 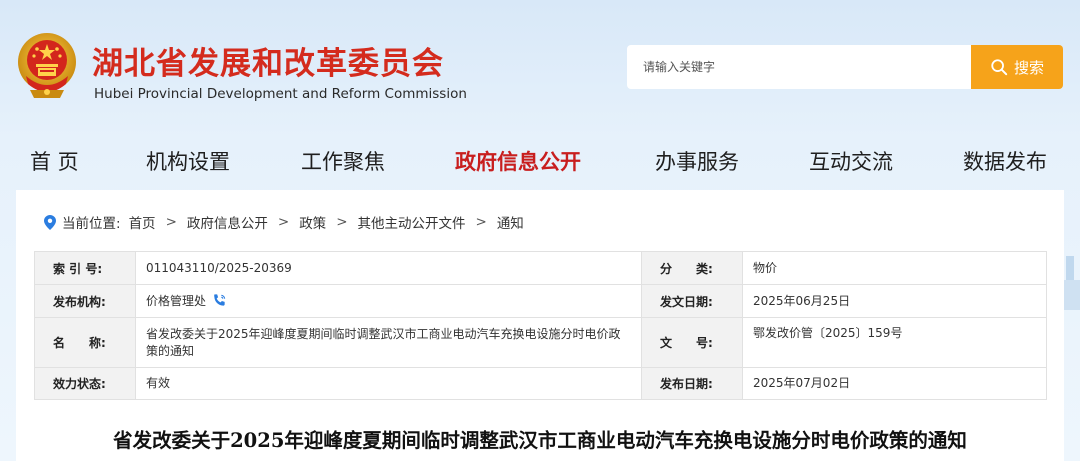 I want to click on search-input, so click(x=799, y=67).